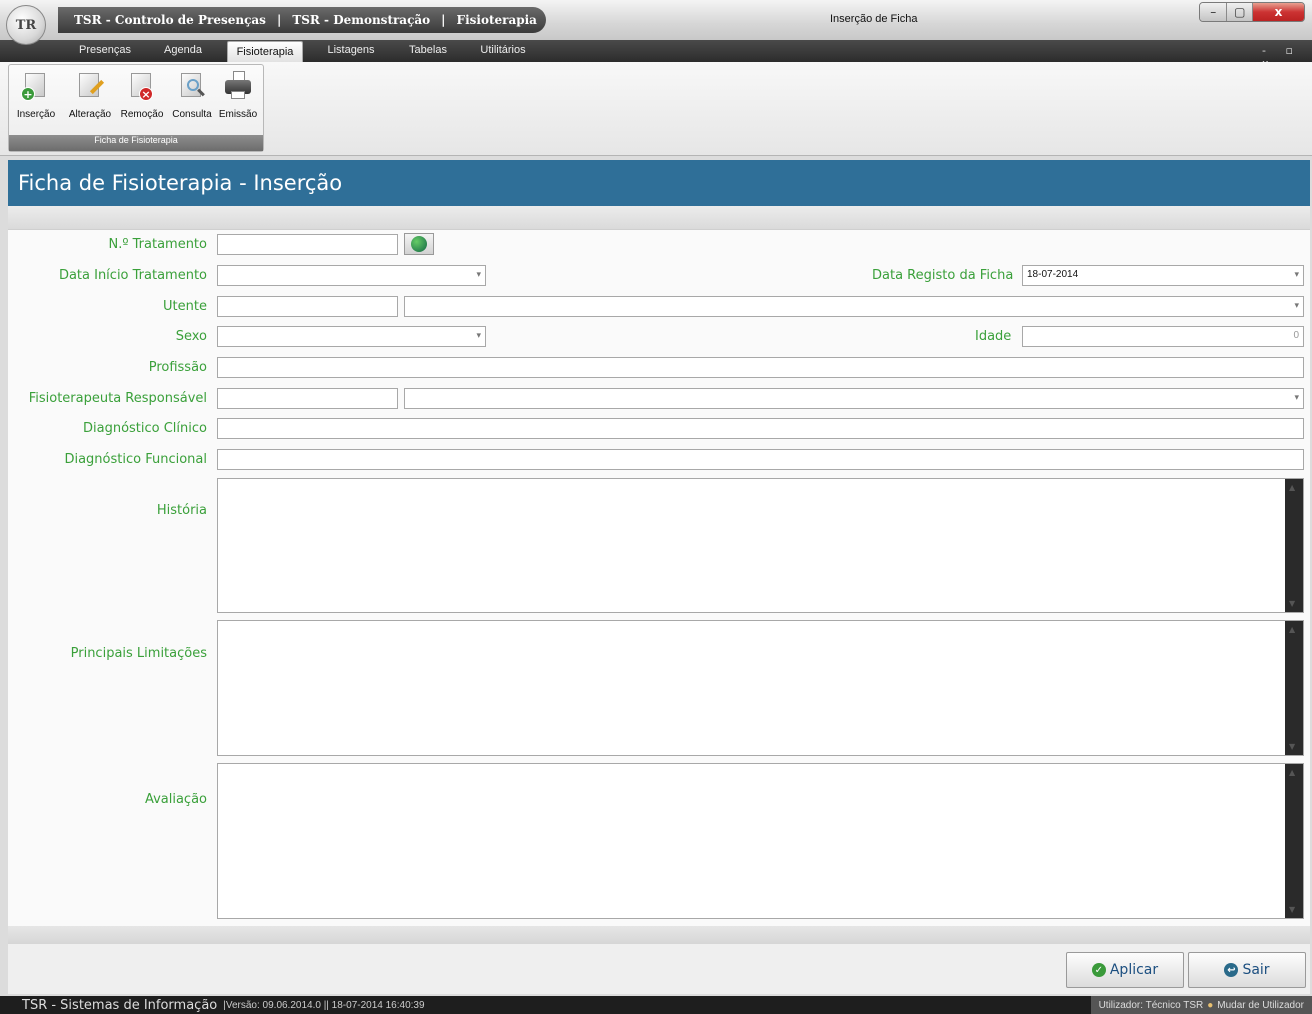  I want to click on limitacoes-scrollbar, so click(1294, 688).